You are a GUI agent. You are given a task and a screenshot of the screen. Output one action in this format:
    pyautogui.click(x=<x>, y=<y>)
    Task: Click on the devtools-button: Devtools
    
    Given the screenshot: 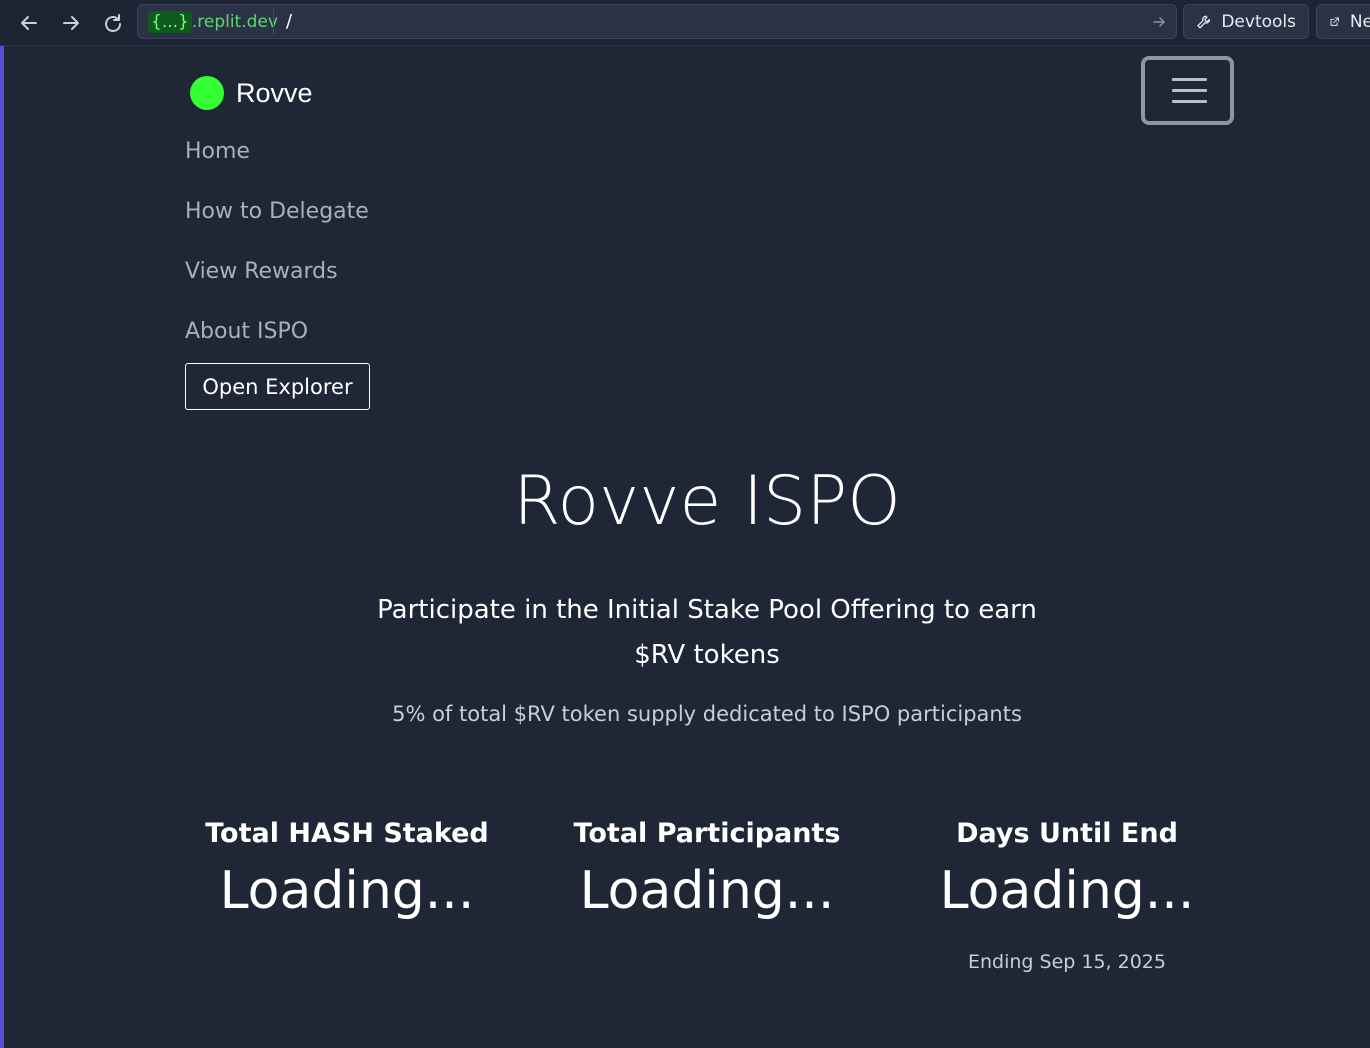 What is the action you would take?
    pyautogui.click(x=1246, y=21)
    